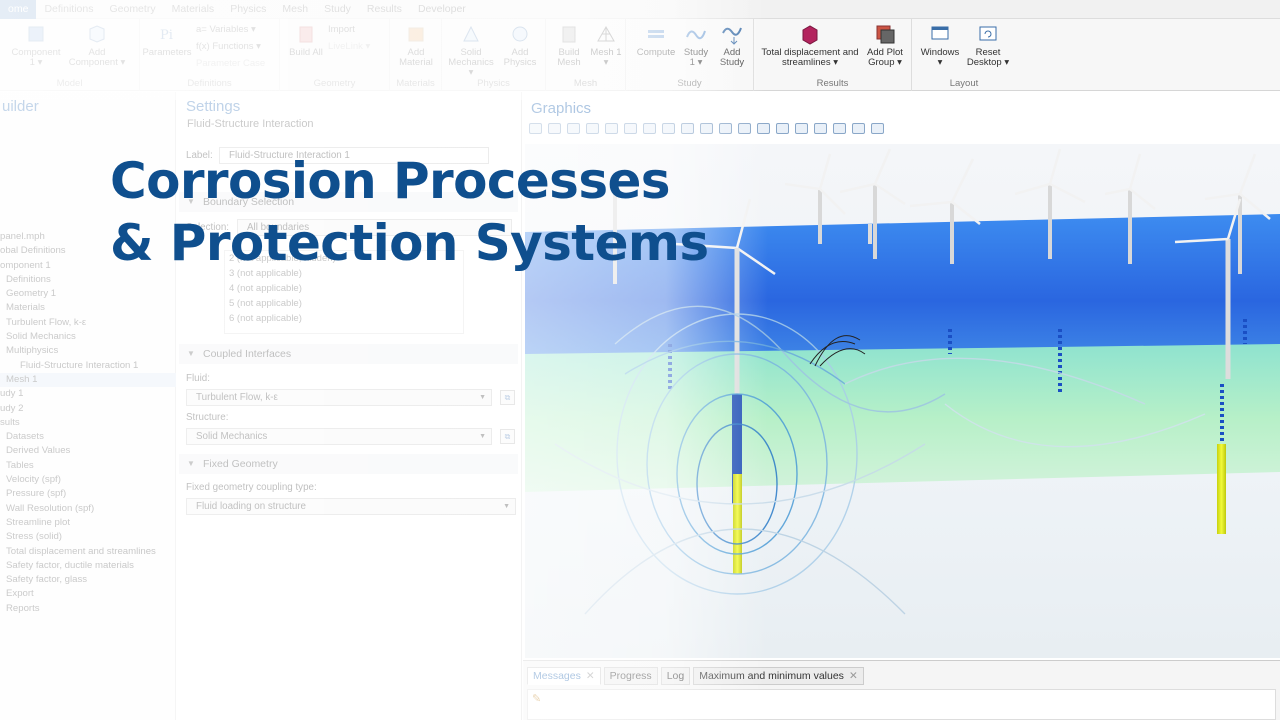  What do you see at coordinates (88, 480) in the screenshot?
I see `tree-node: Velocity (spf)` at bounding box center [88, 480].